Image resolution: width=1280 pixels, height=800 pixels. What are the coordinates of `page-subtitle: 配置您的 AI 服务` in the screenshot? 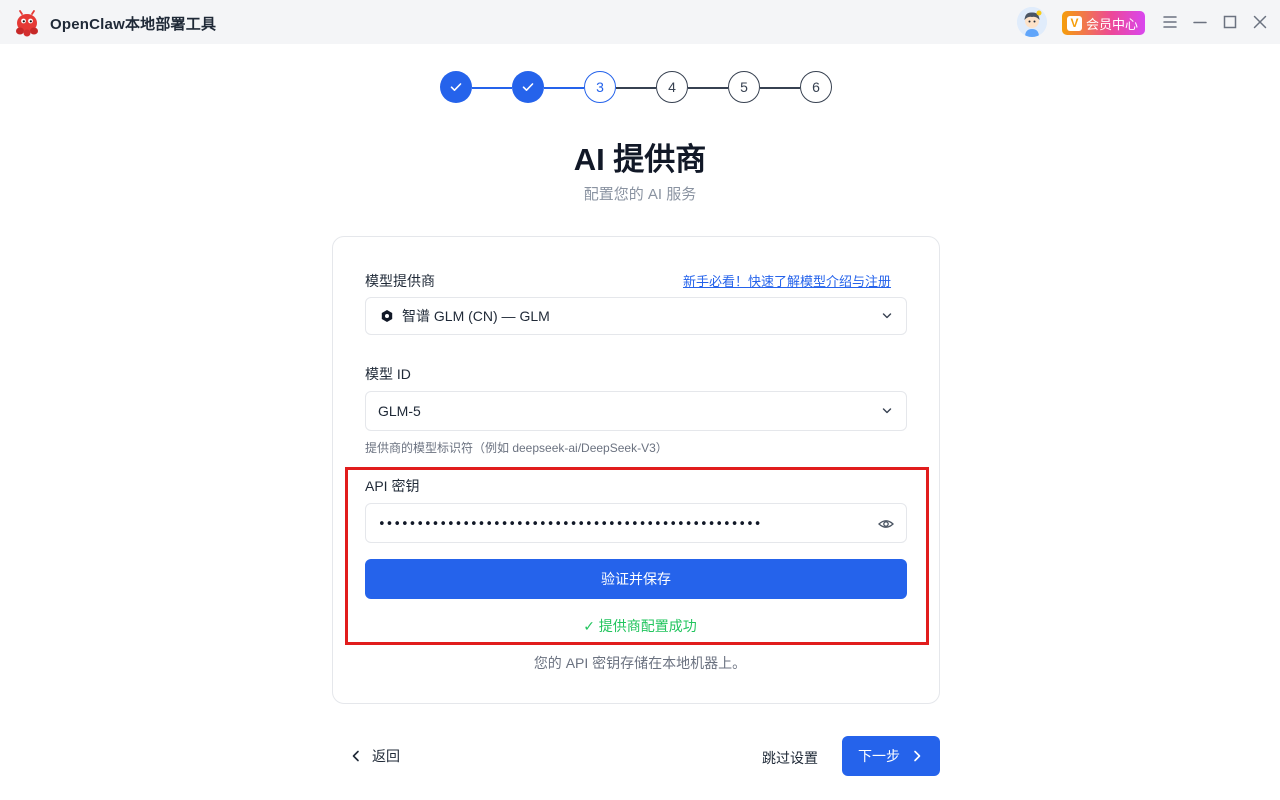 It's located at (640, 194).